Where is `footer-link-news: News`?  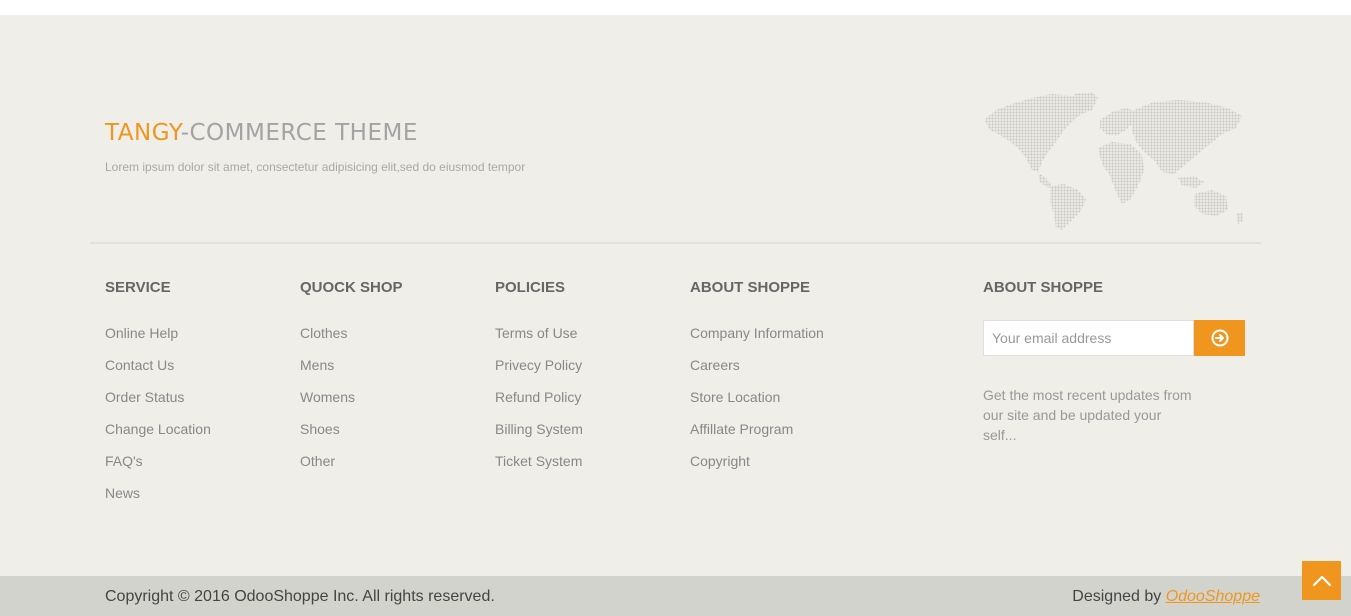 footer-link-news: News is located at coordinates (122, 493).